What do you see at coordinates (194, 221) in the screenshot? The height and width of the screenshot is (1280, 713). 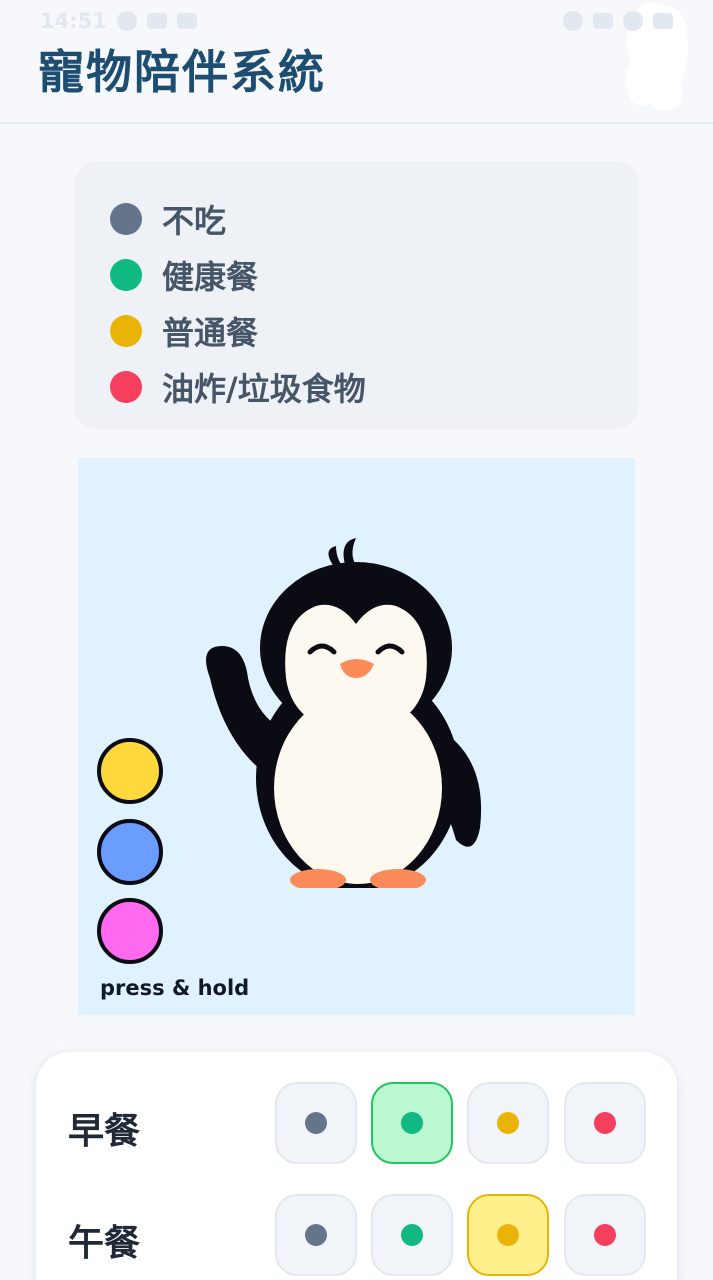 I see `legend-label: 不吃` at bounding box center [194, 221].